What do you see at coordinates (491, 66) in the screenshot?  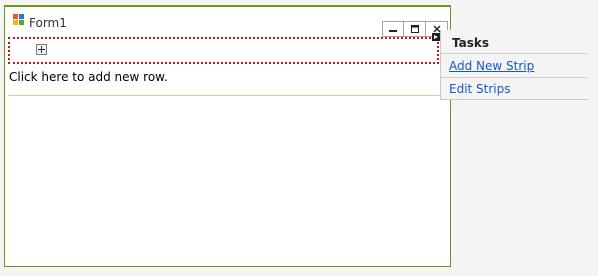 I see `add-new-strip-link: Add New Strip` at bounding box center [491, 66].